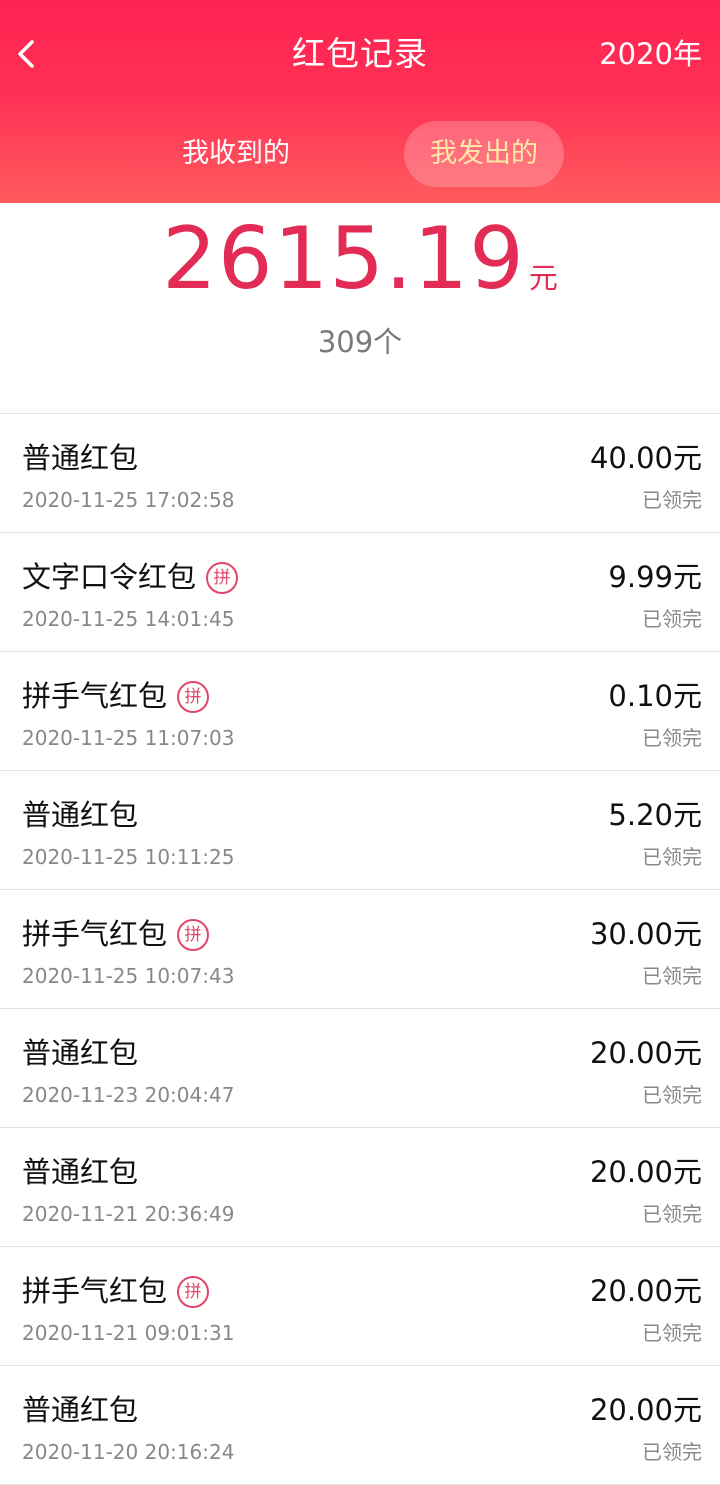  I want to click on year-selector: 2020年, so click(650, 54).